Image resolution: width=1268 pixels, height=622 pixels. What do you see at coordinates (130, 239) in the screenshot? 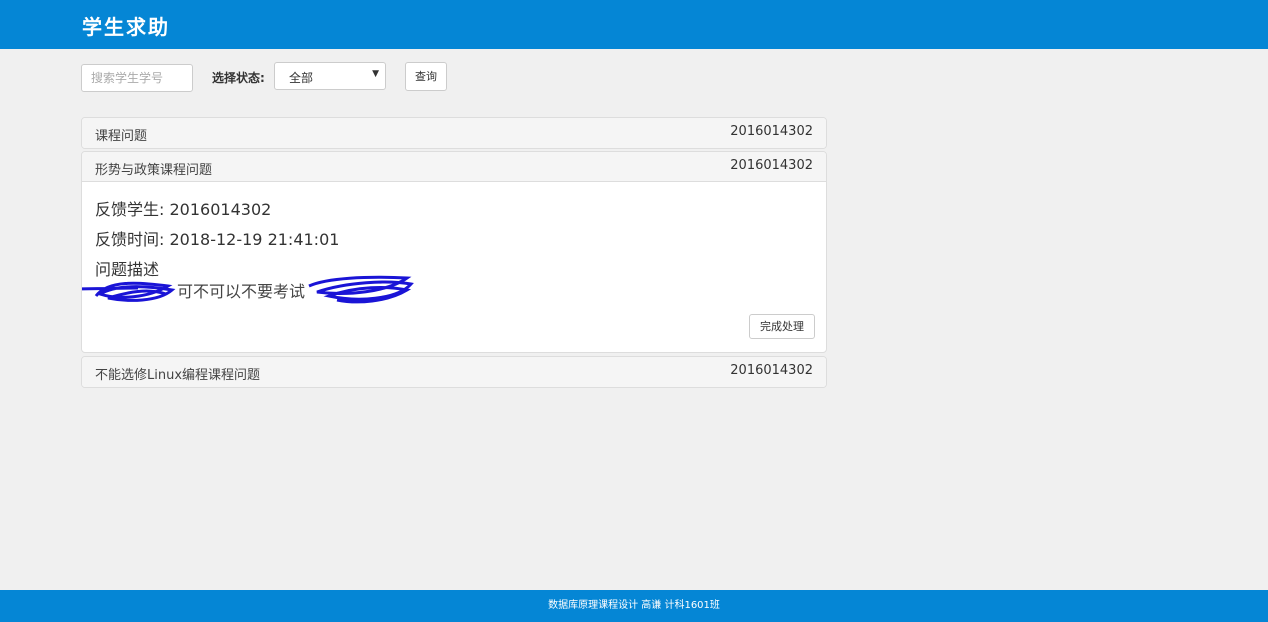
I see `feedback-time-label: 反馈时间:` at bounding box center [130, 239].